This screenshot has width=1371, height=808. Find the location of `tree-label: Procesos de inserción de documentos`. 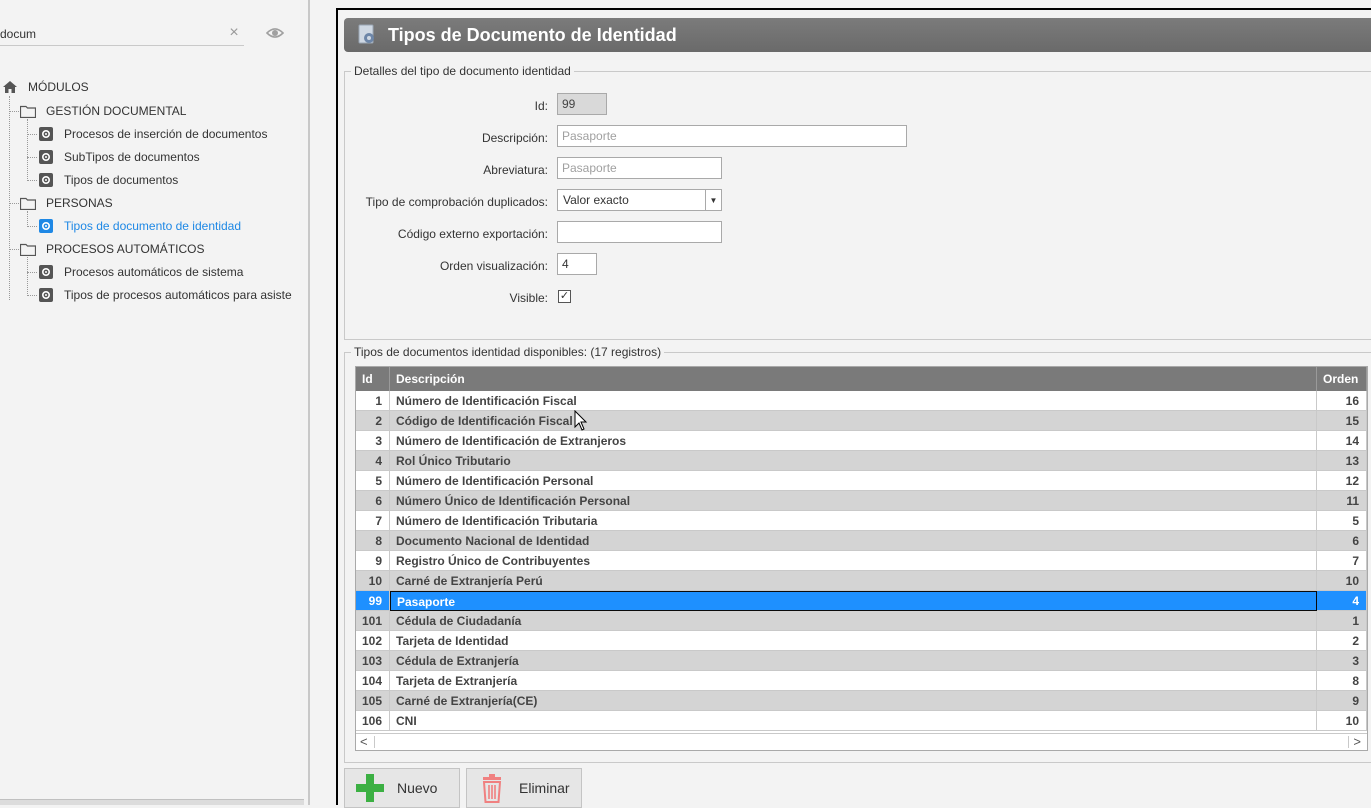

tree-label: Procesos de inserción de documentos is located at coordinates (166, 134).